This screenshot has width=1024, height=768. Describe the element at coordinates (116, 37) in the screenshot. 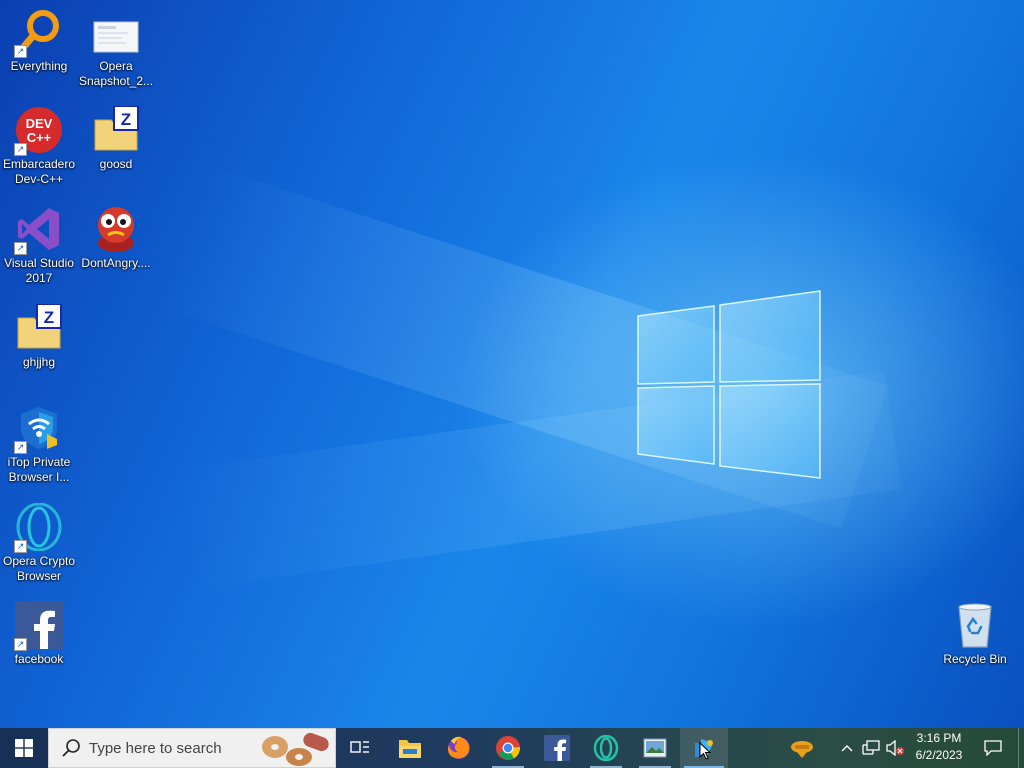

I see `image-file-icon` at that location.